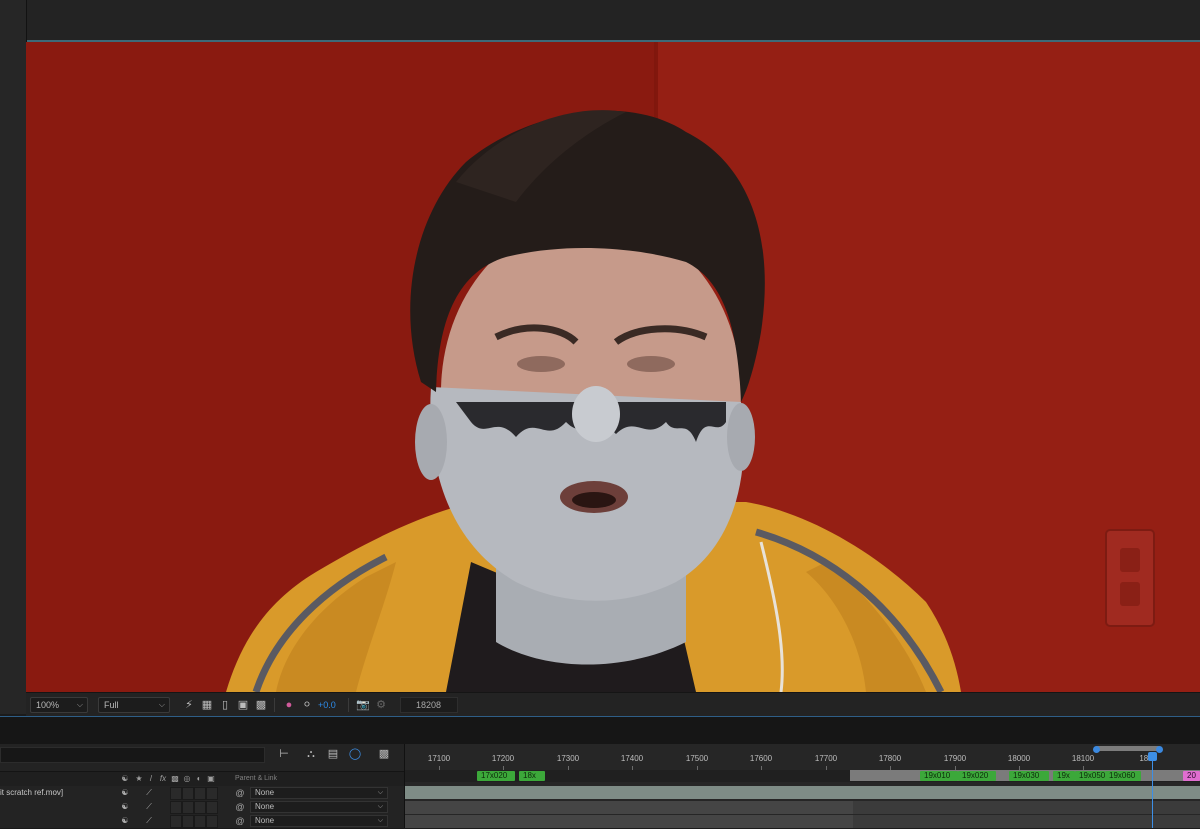 Image resolution: width=1200 pixels, height=829 pixels. Describe the element at coordinates (1090, 776) in the screenshot. I see `comp-marker: 19x050` at that location.